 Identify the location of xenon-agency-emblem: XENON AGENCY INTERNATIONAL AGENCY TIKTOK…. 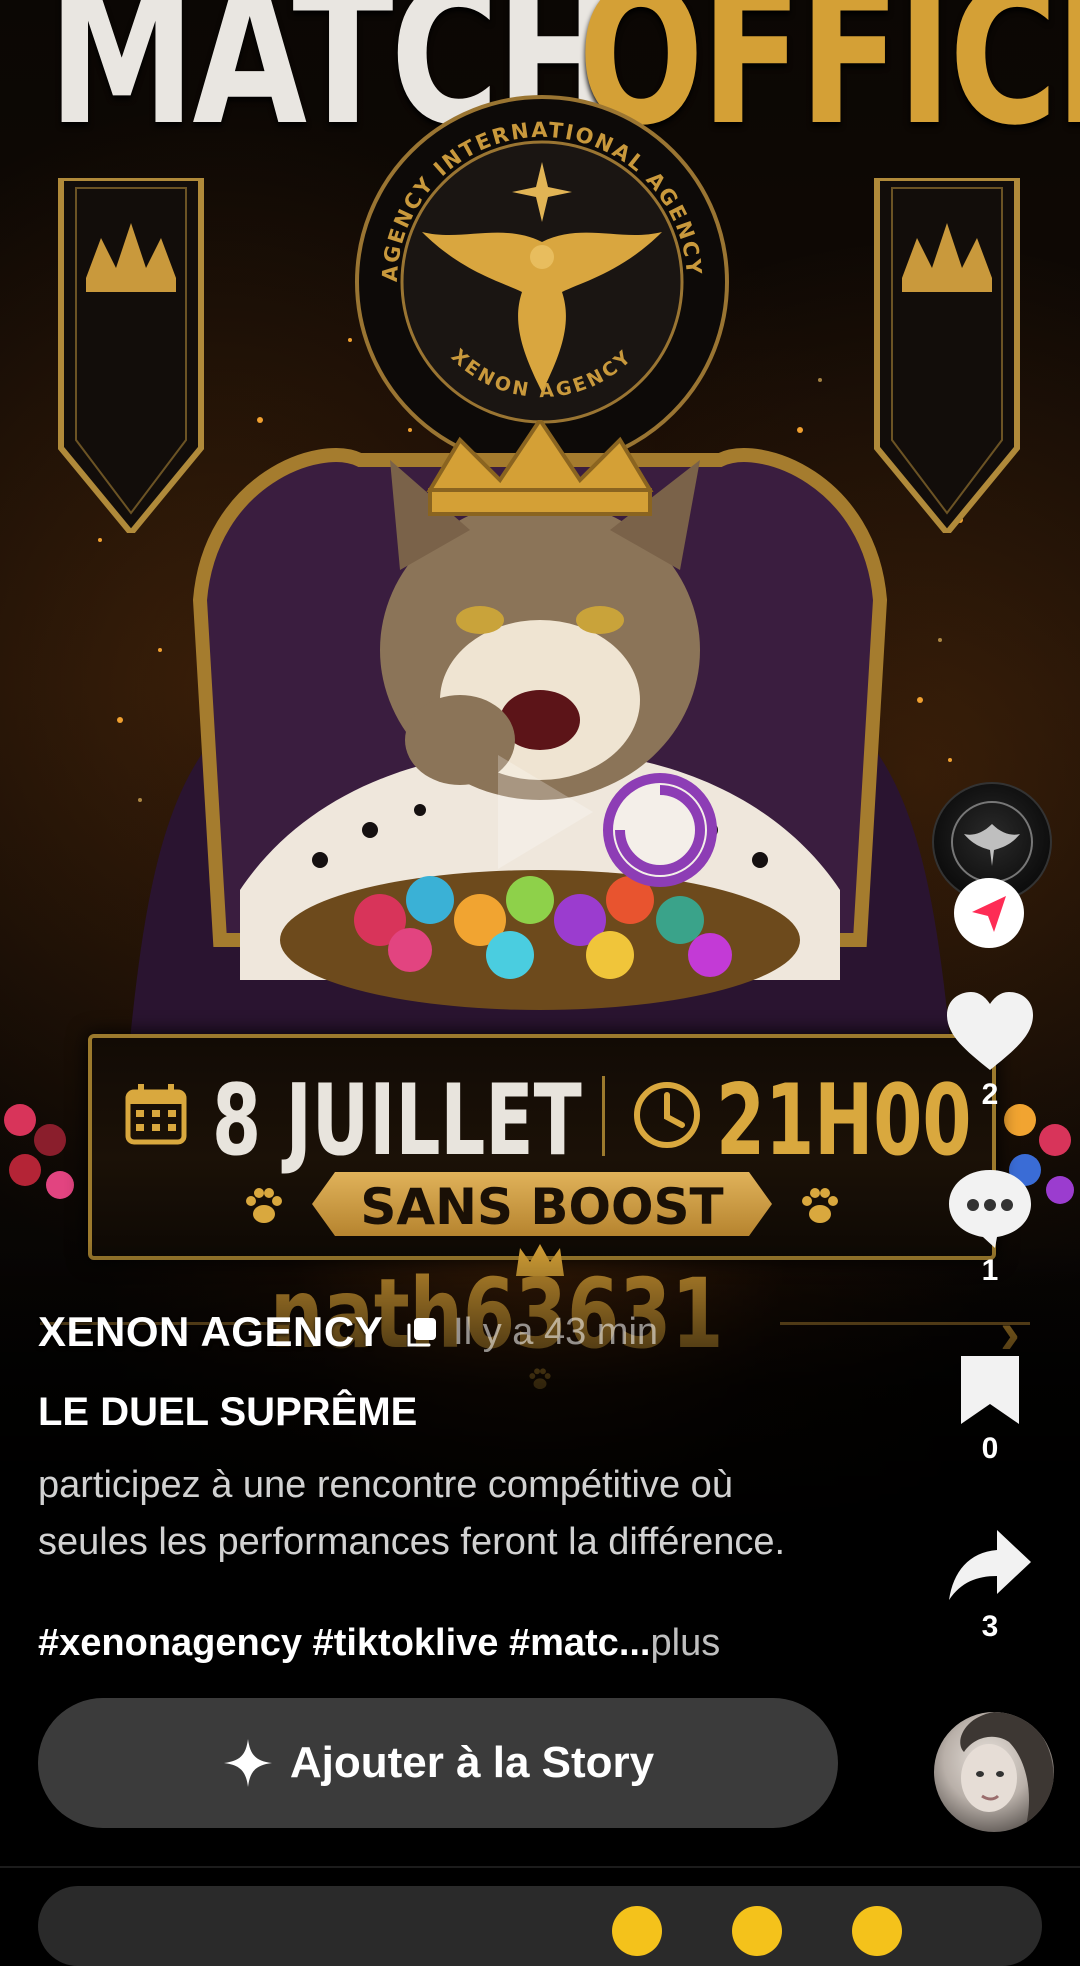
(537, 272).